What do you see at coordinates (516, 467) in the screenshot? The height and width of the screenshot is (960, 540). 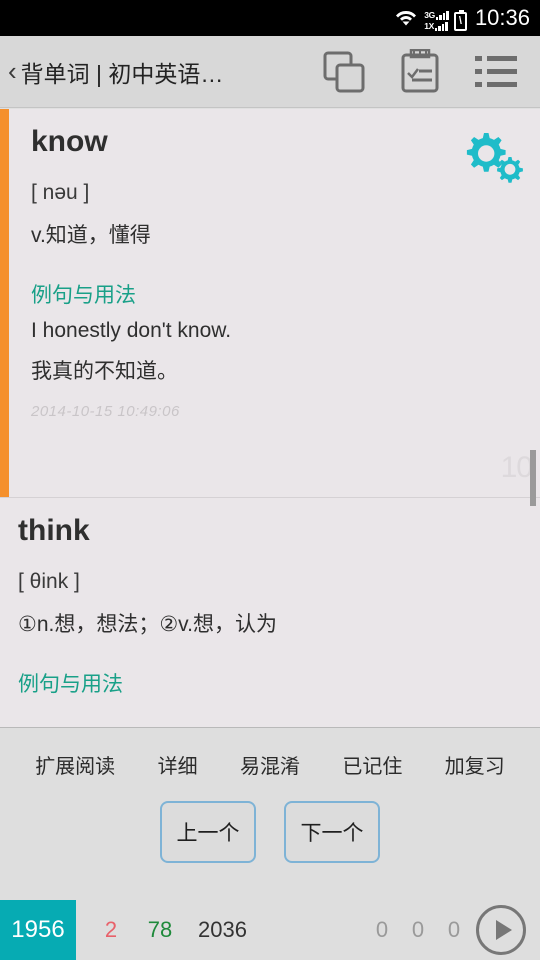 I see `card-index-watermark: 10` at bounding box center [516, 467].